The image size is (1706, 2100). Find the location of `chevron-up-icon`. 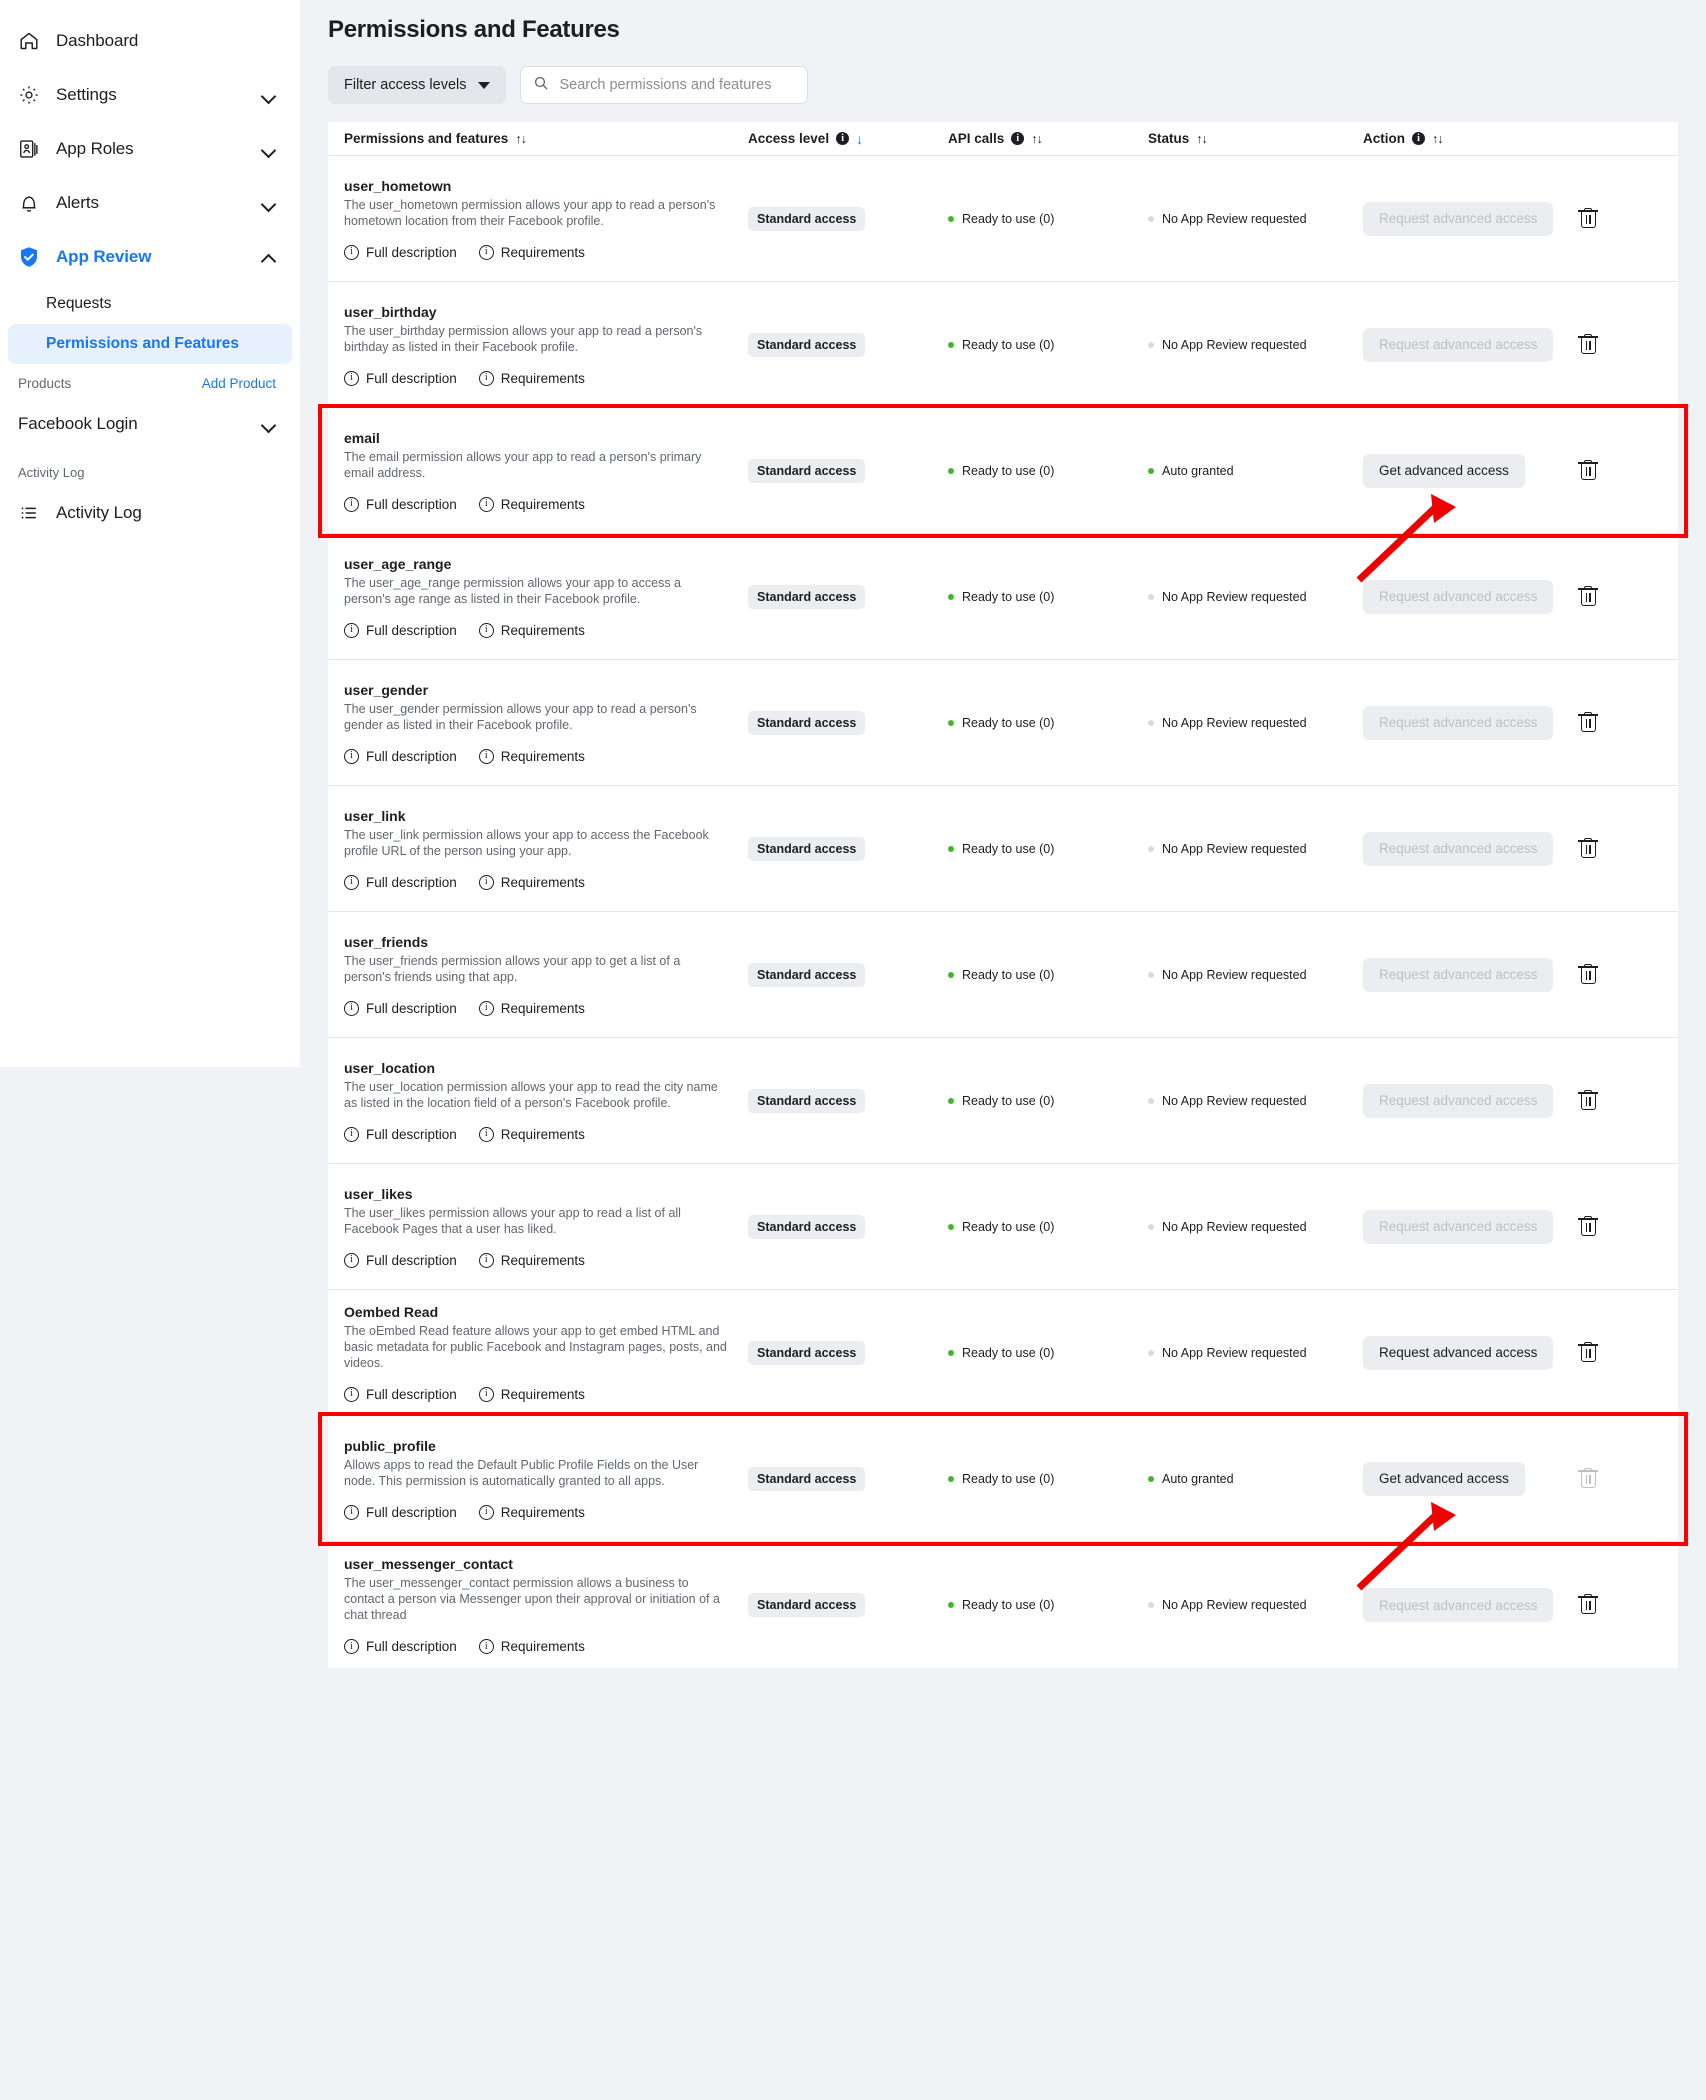

chevron-up-icon is located at coordinates (269, 257).